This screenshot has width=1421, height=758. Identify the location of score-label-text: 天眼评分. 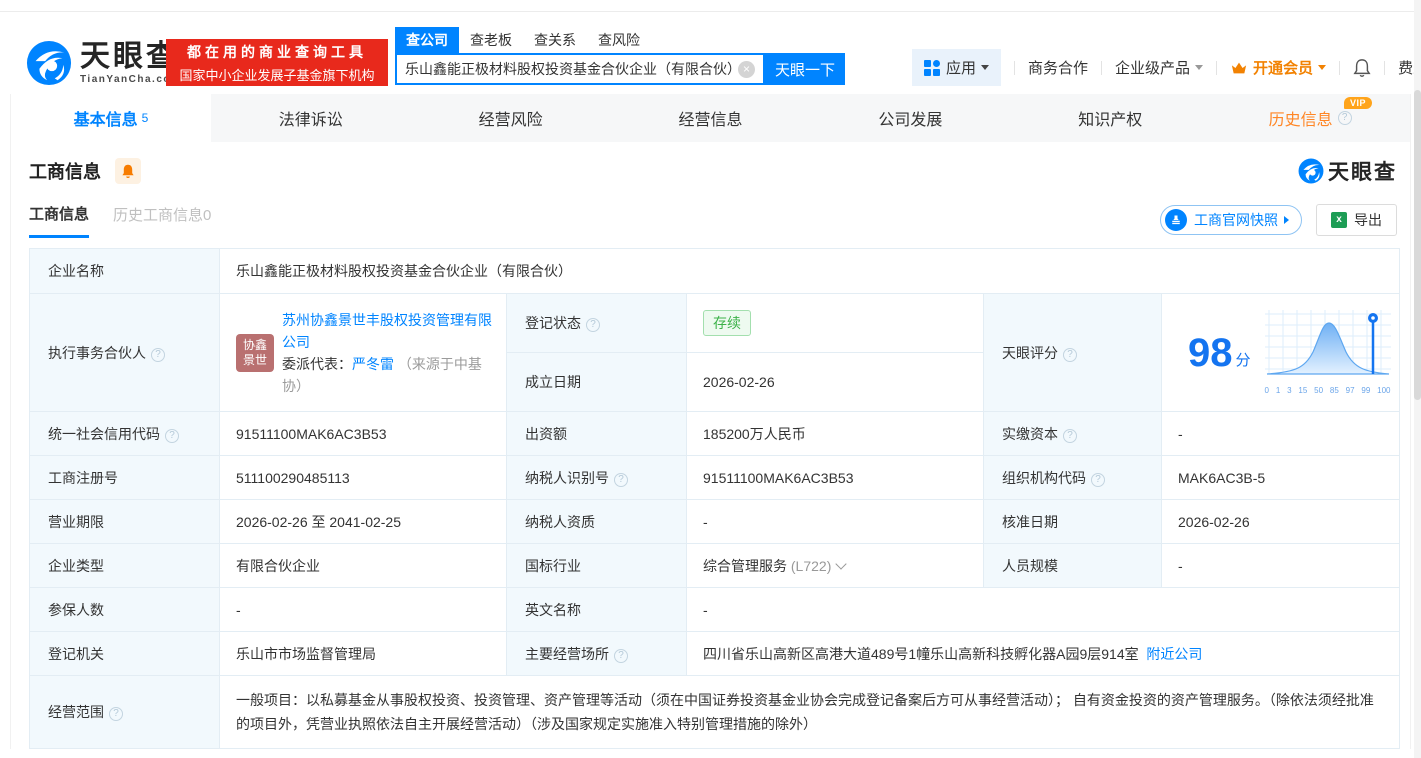
(1030, 352).